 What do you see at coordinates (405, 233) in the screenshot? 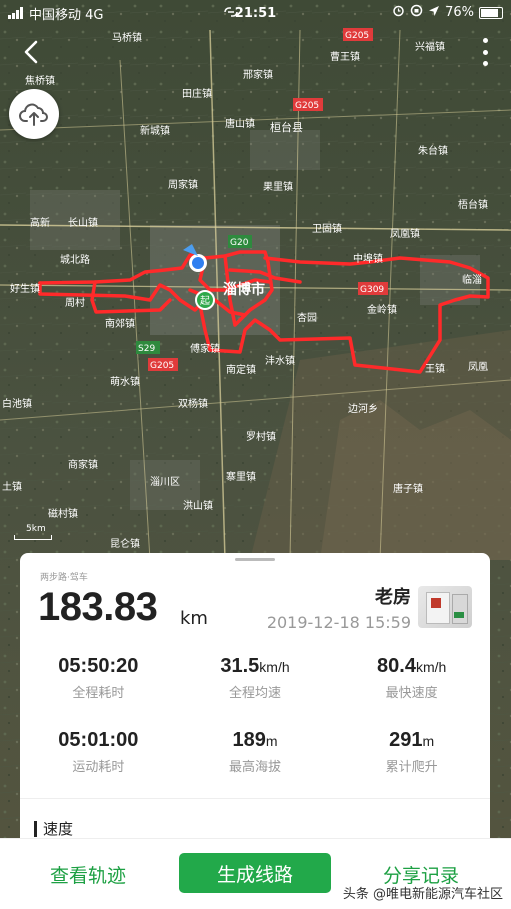
I see `map-label: 凤凰镇` at bounding box center [405, 233].